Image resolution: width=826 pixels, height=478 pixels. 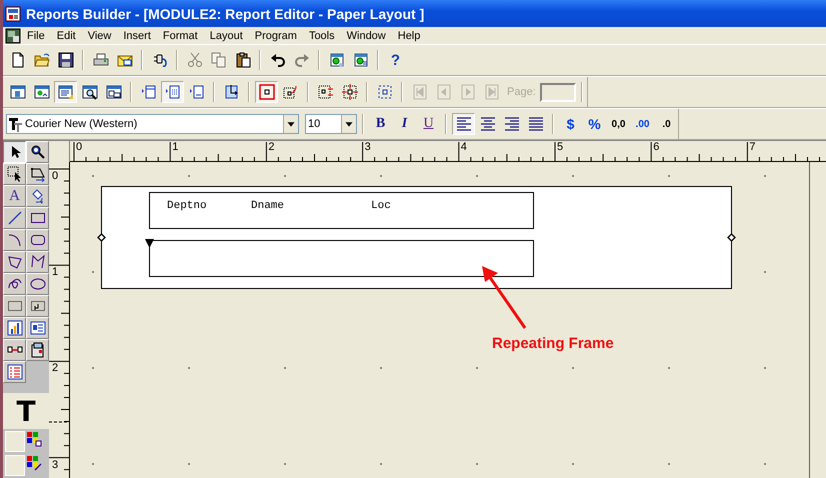 What do you see at coordinates (66, 60) in the screenshot?
I see `floppy-icon` at bounding box center [66, 60].